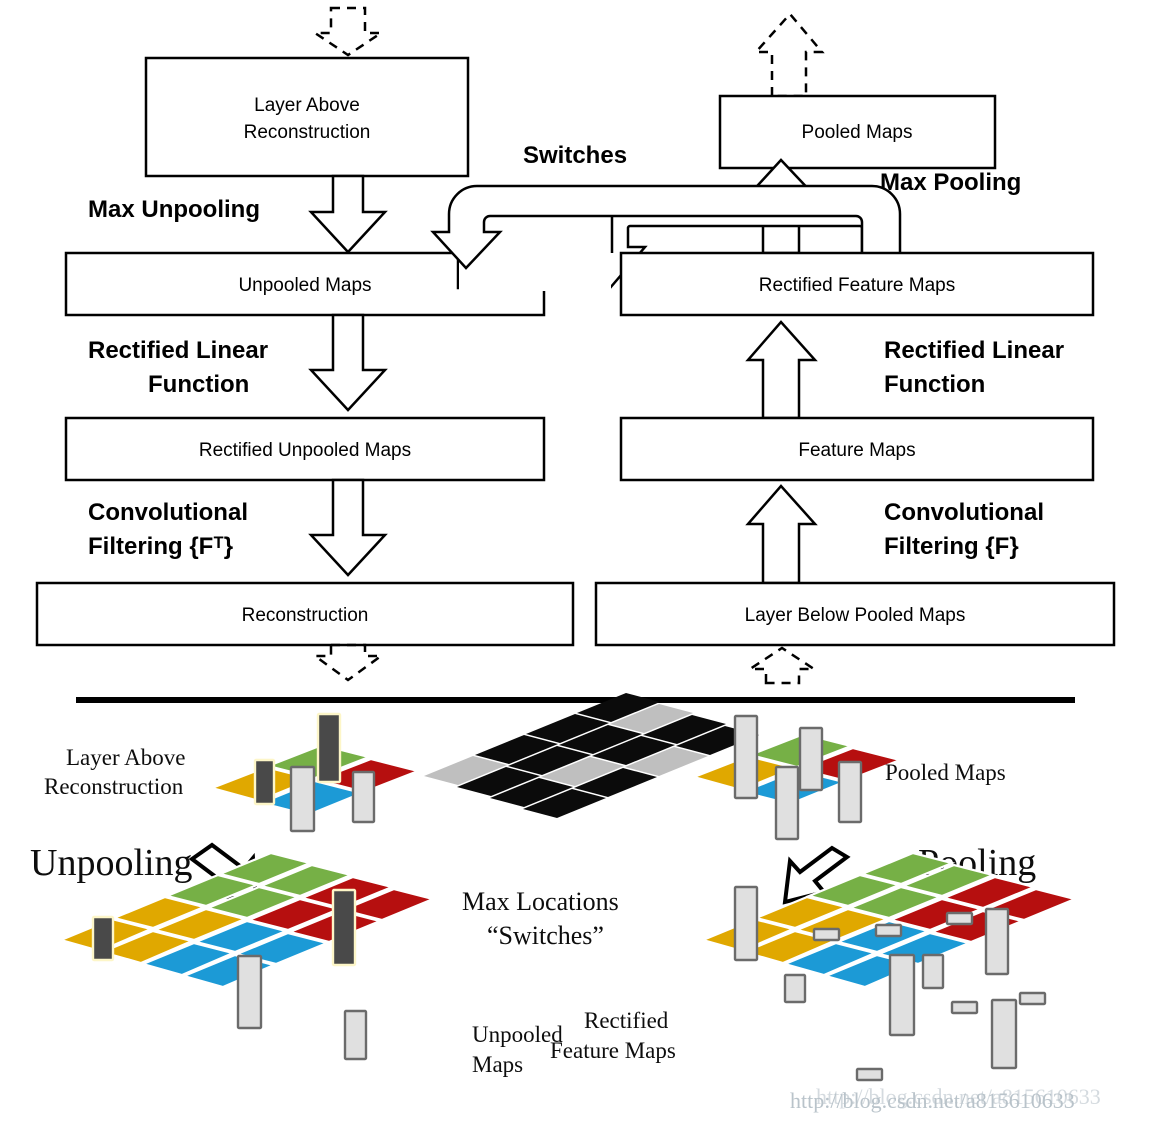  Describe the element at coordinates (307, 132) in the screenshot. I see `box-layer-above-reconstruction-line2: Reconstruction` at that location.